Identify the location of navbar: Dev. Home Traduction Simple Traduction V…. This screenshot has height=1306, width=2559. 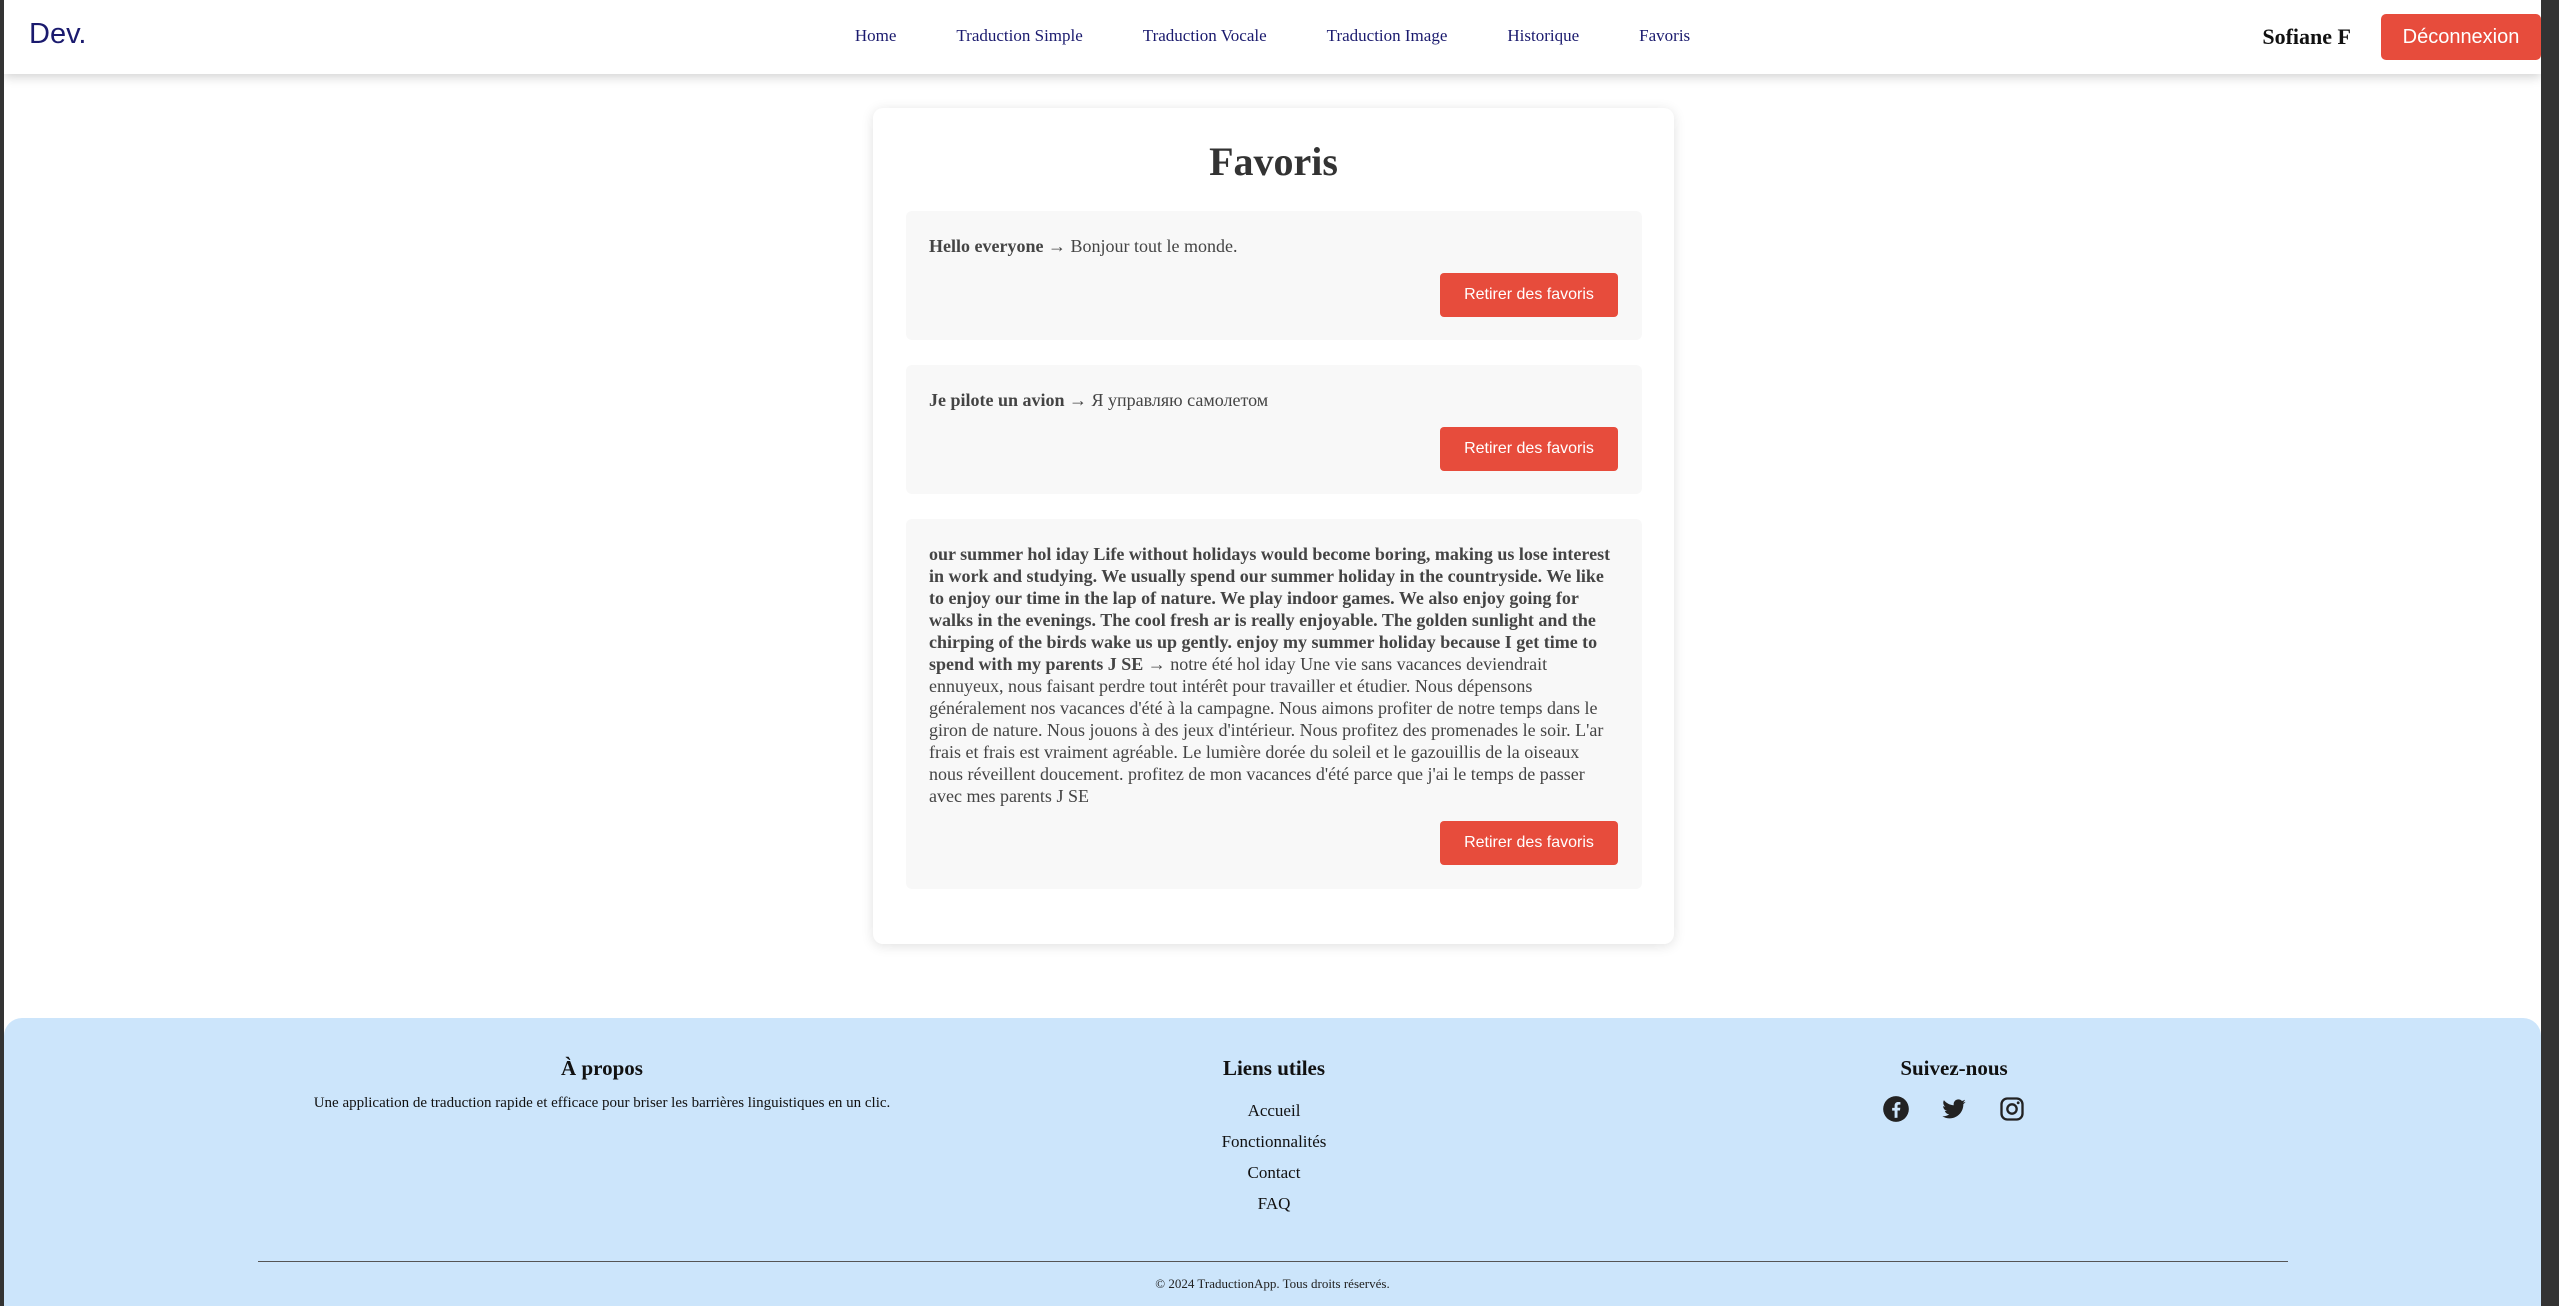
(1272, 37).